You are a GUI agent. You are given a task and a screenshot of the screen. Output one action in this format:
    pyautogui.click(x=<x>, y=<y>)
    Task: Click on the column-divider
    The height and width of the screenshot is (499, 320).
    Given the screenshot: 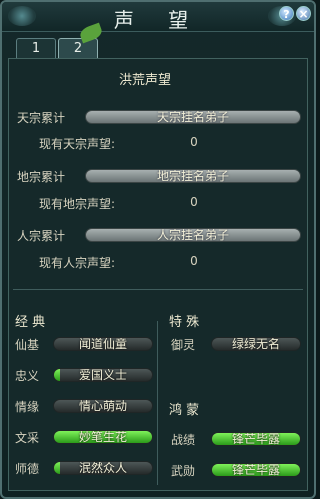 What is the action you would take?
    pyautogui.click(x=157, y=403)
    